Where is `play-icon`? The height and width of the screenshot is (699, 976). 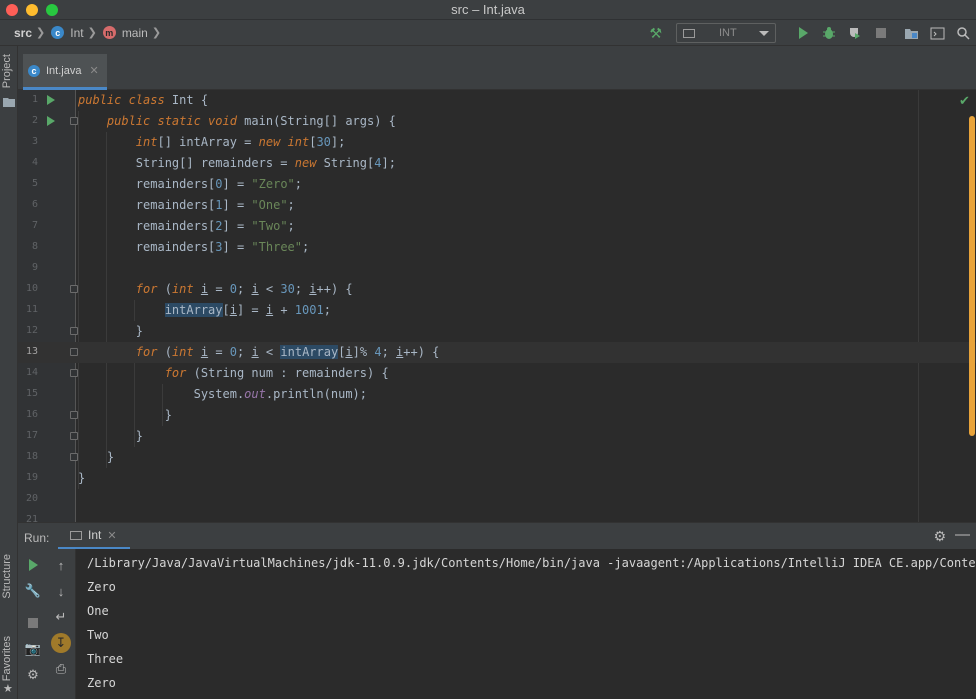 play-icon is located at coordinates (803, 33).